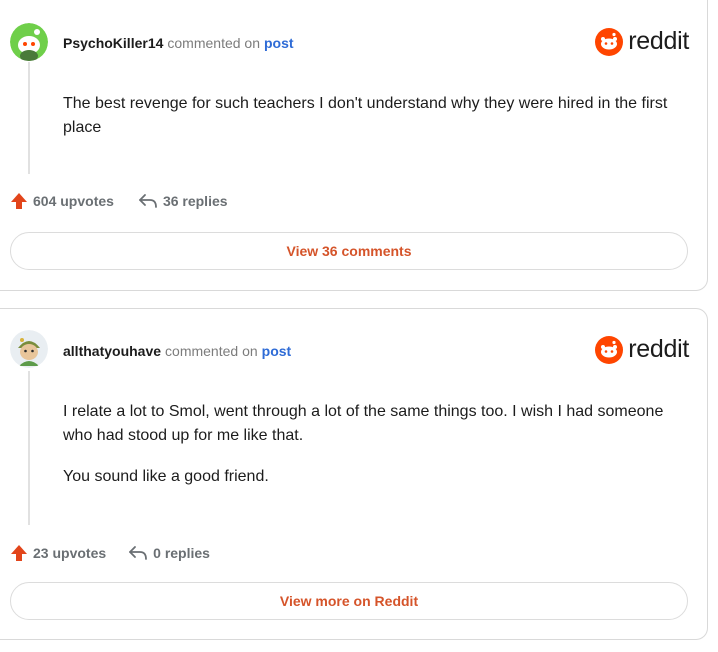 The height and width of the screenshot is (652, 718). I want to click on replies-count: 36 replies, so click(183, 201).